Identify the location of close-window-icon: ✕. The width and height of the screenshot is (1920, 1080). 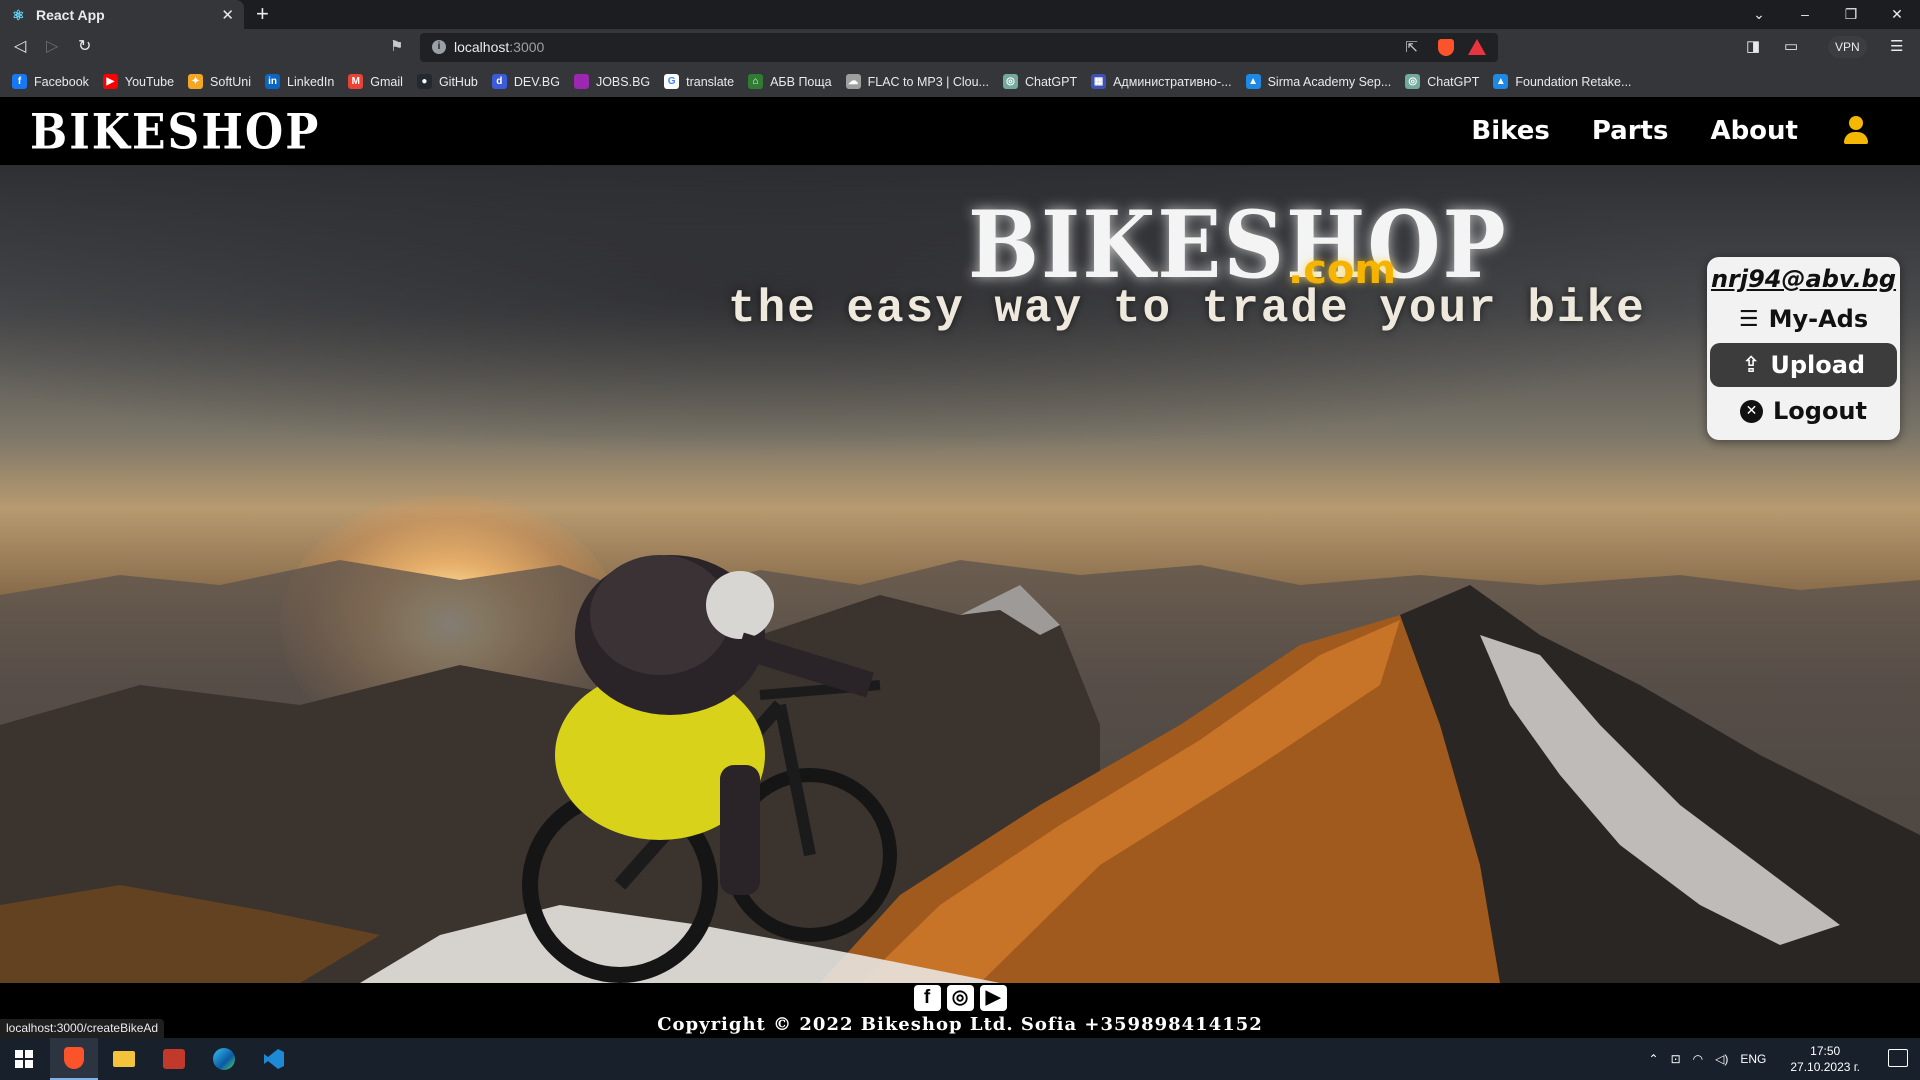
(1897, 14).